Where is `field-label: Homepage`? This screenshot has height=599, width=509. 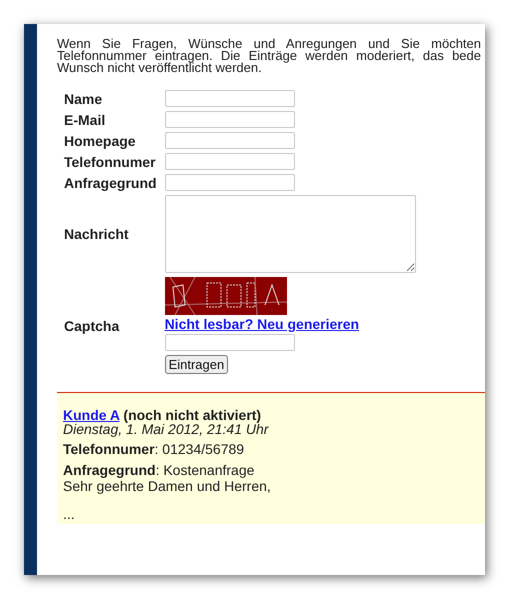
field-label: Homepage is located at coordinates (100, 141).